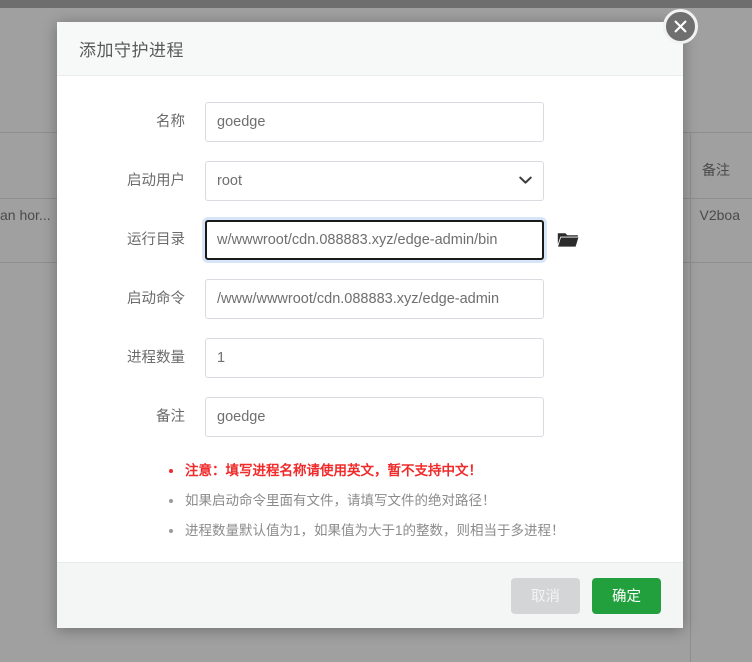 Image resolution: width=752 pixels, height=662 pixels. I want to click on confirm-button: 确定, so click(626, 595).